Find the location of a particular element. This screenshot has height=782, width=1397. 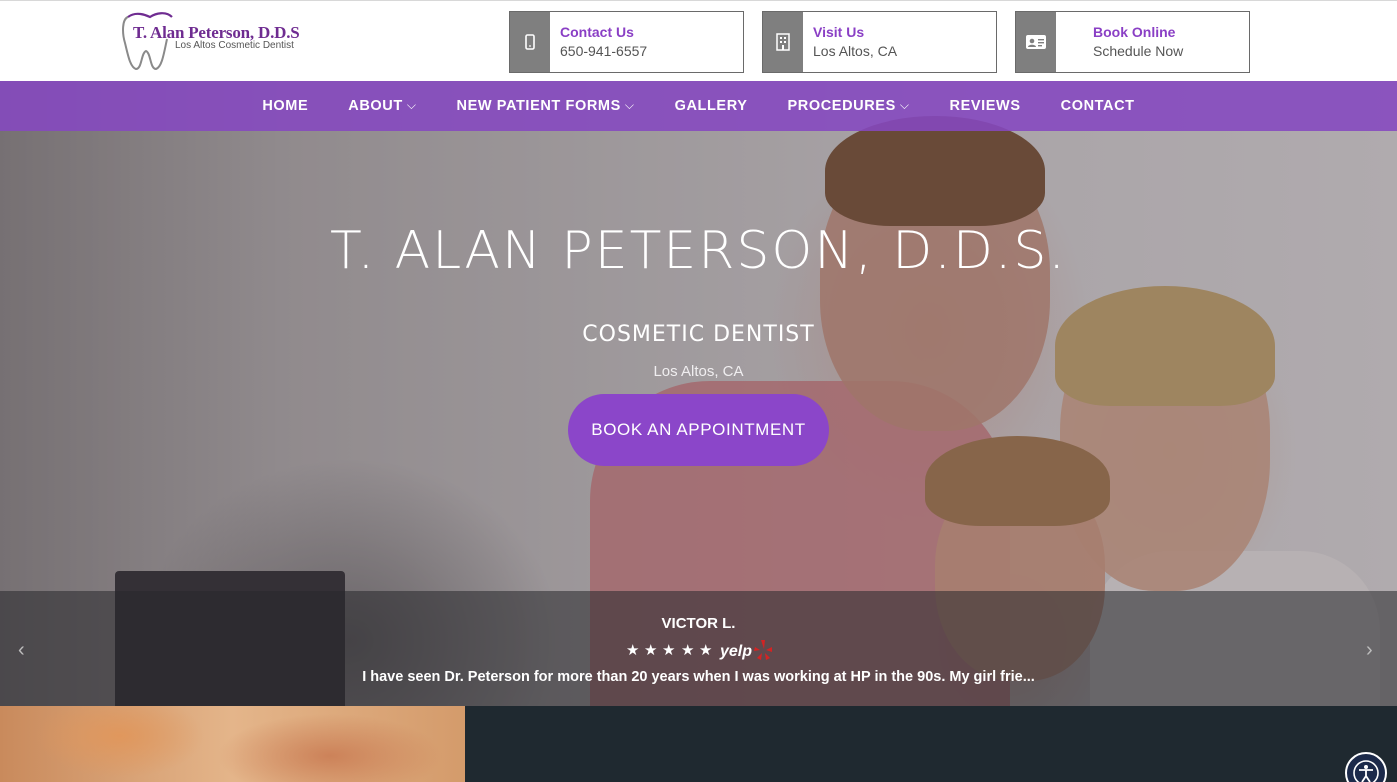

id-card-icon is located at coordinates (1036, 42).